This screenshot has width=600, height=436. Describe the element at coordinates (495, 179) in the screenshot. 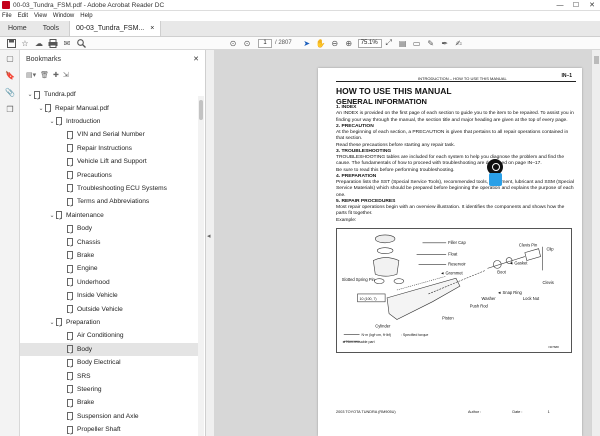

I see `floating-tool-icon` at that location.